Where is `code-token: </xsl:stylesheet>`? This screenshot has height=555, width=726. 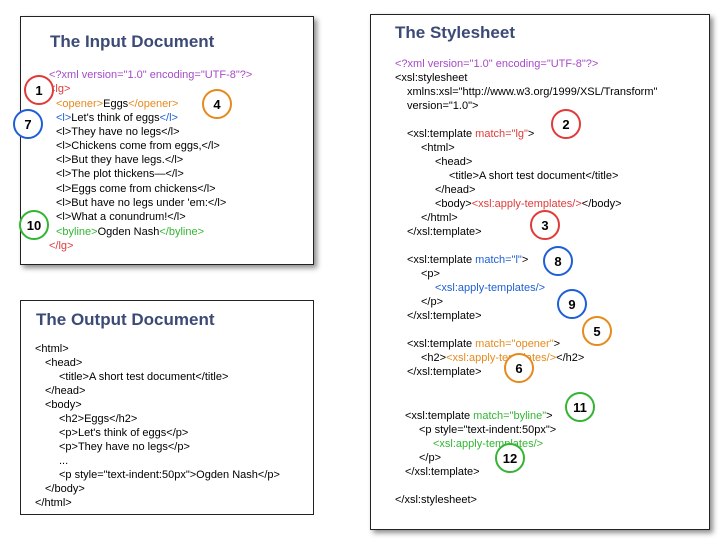 code-token: </xsl:stylesheet> is located at coordinates (436, 500).